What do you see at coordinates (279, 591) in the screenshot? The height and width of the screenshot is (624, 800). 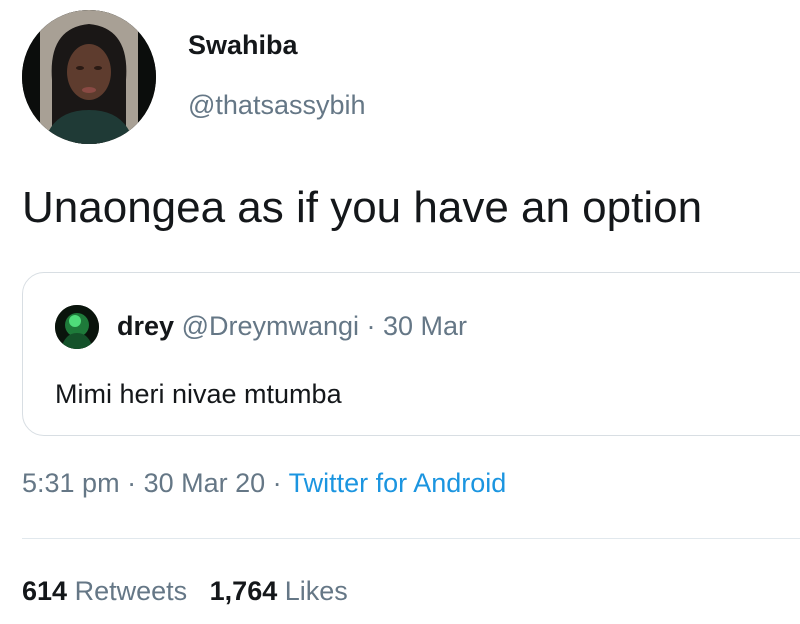 I see `likes-stat: 1,764 Likes` at bounding box center [279, 591].